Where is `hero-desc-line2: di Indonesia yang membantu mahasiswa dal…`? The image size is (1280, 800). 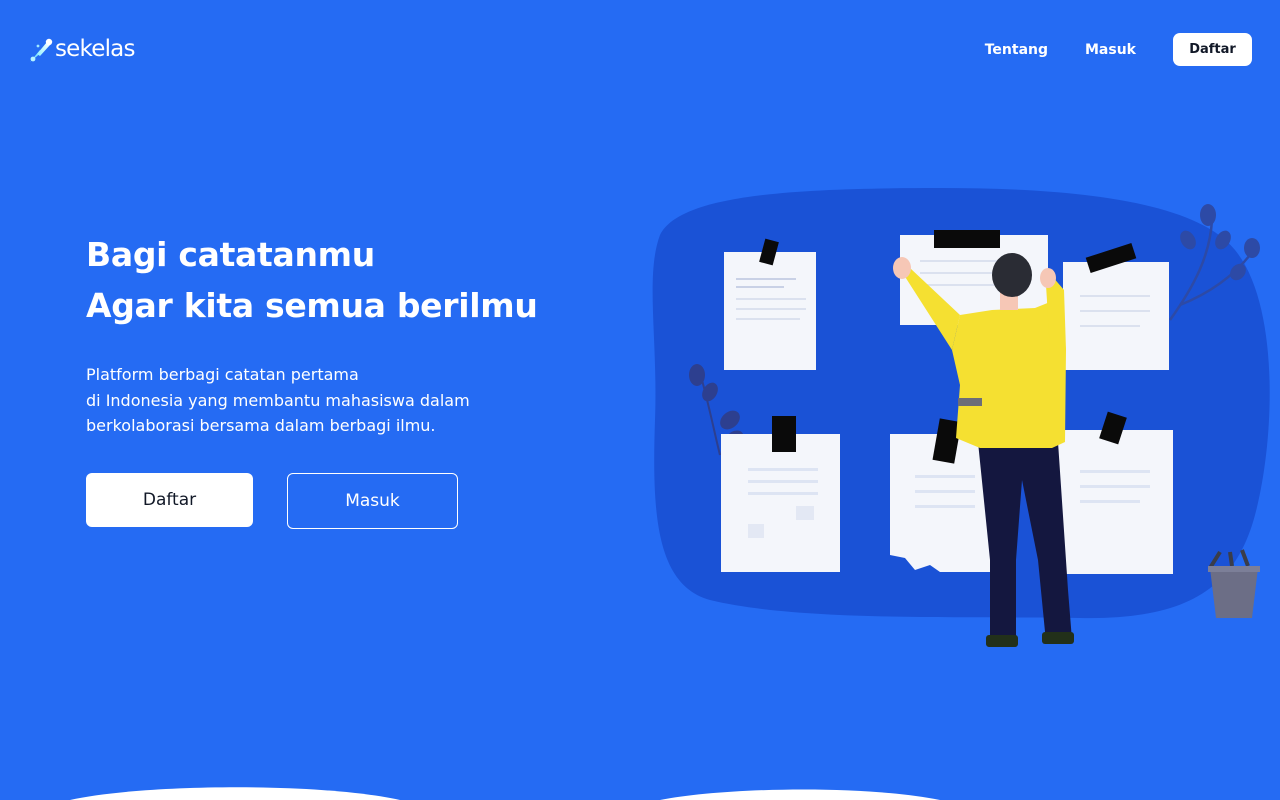
hero-desc-line2: di Indonesia yang membantu mahasiswa dal… is located at coordinates (278, 400).